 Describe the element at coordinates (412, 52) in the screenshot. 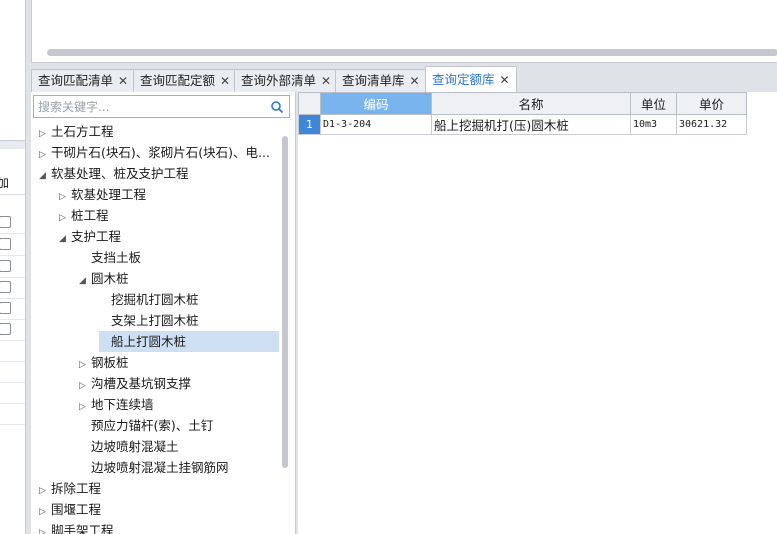

I see `horizontal-scrollbar` at that location.